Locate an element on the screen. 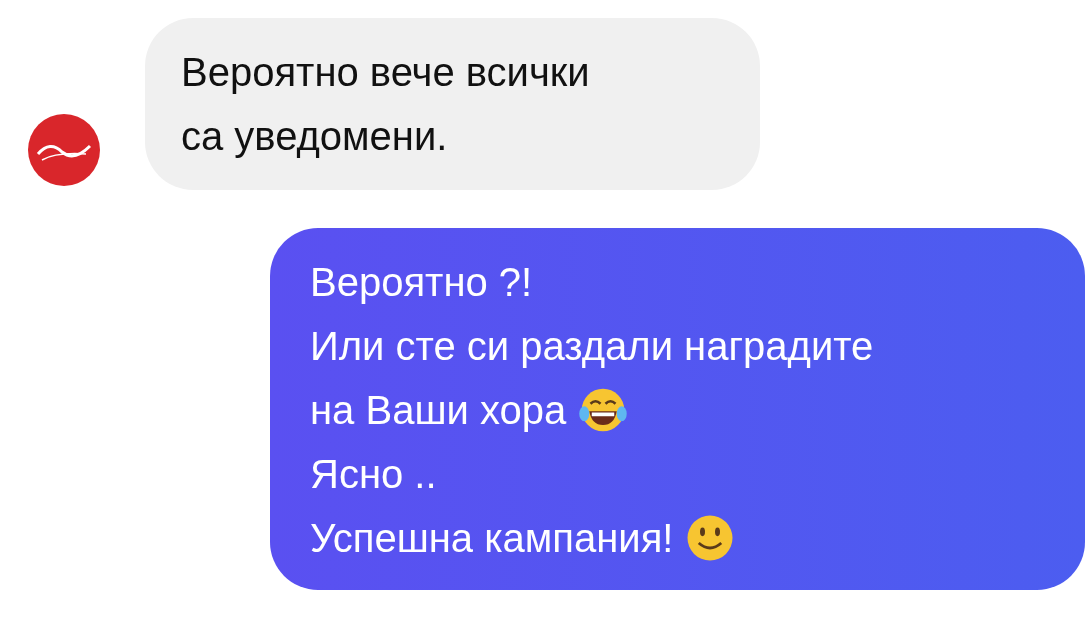 The width and height of the screenshot is (1086, 617). message-text: Или сте си раздали наградите is located at coordinates (592, 346).